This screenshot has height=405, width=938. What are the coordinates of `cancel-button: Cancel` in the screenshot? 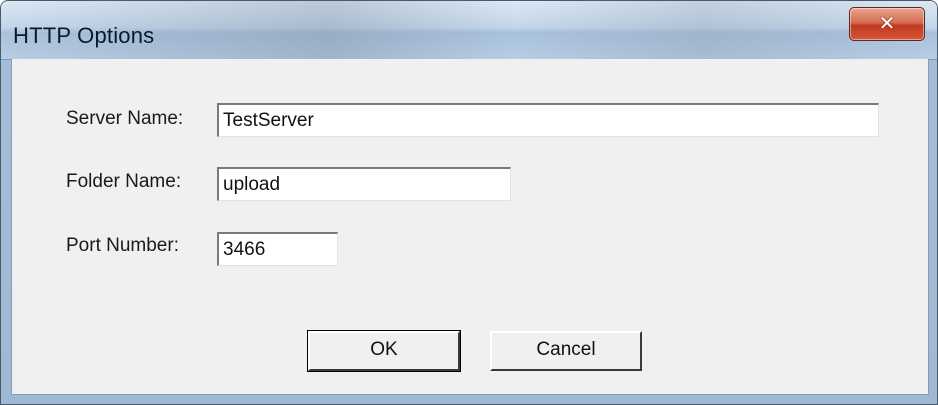 It's located at (566, 351).